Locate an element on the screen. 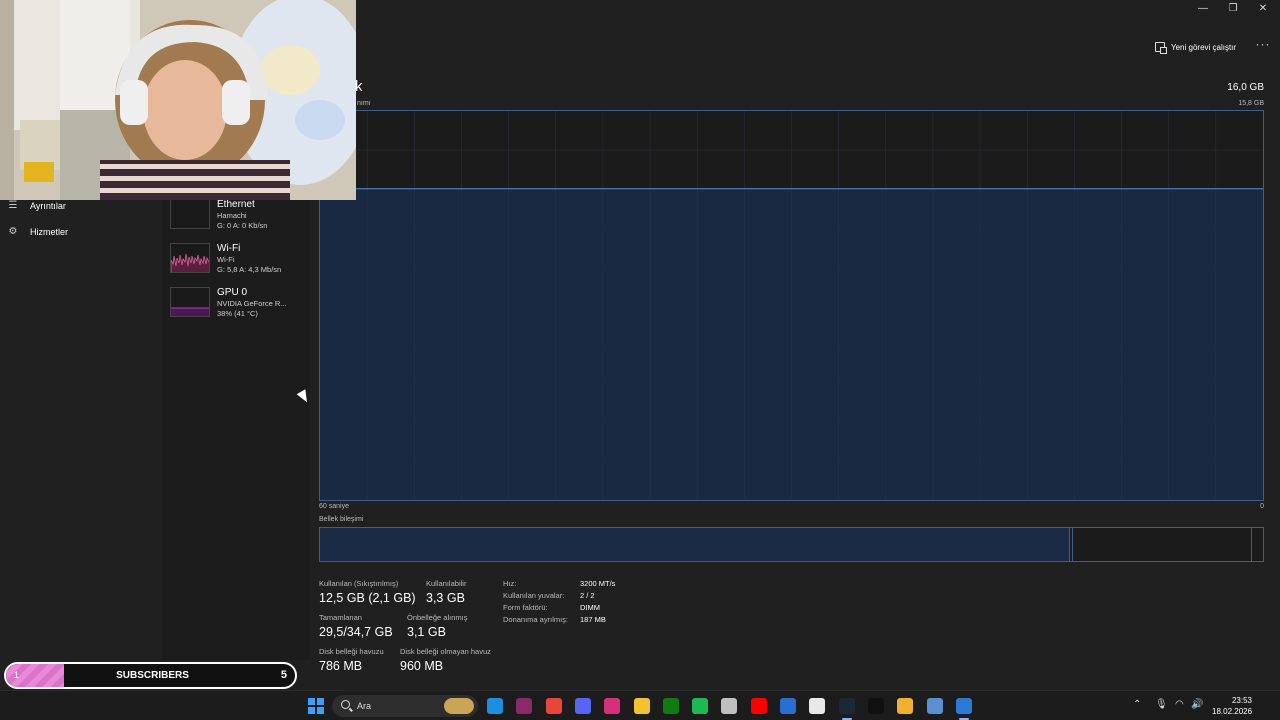 The image size is (1280, 720). minimize-button: — is located at coordinates (1203, 10).